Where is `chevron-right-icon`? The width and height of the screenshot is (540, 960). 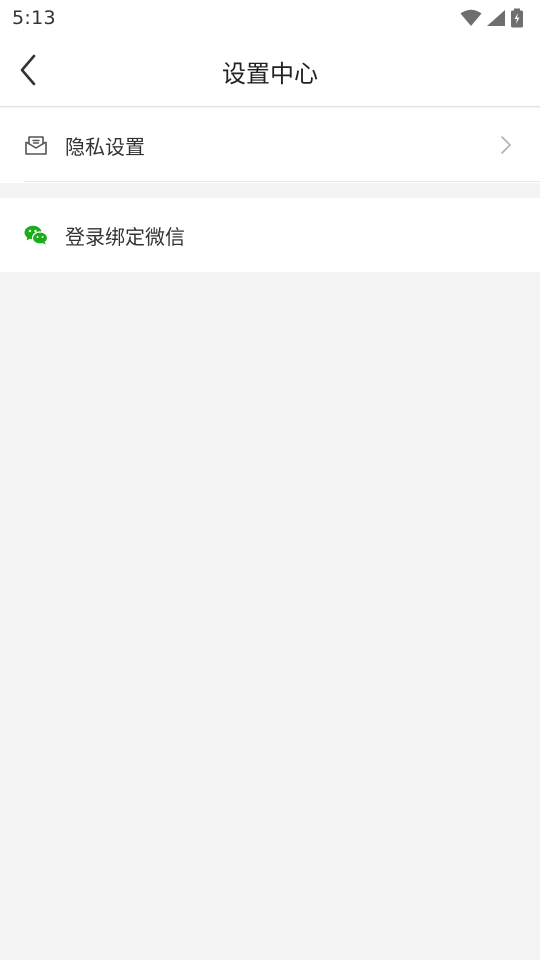
chevron-right-icon is located at coordinates (506, 147).